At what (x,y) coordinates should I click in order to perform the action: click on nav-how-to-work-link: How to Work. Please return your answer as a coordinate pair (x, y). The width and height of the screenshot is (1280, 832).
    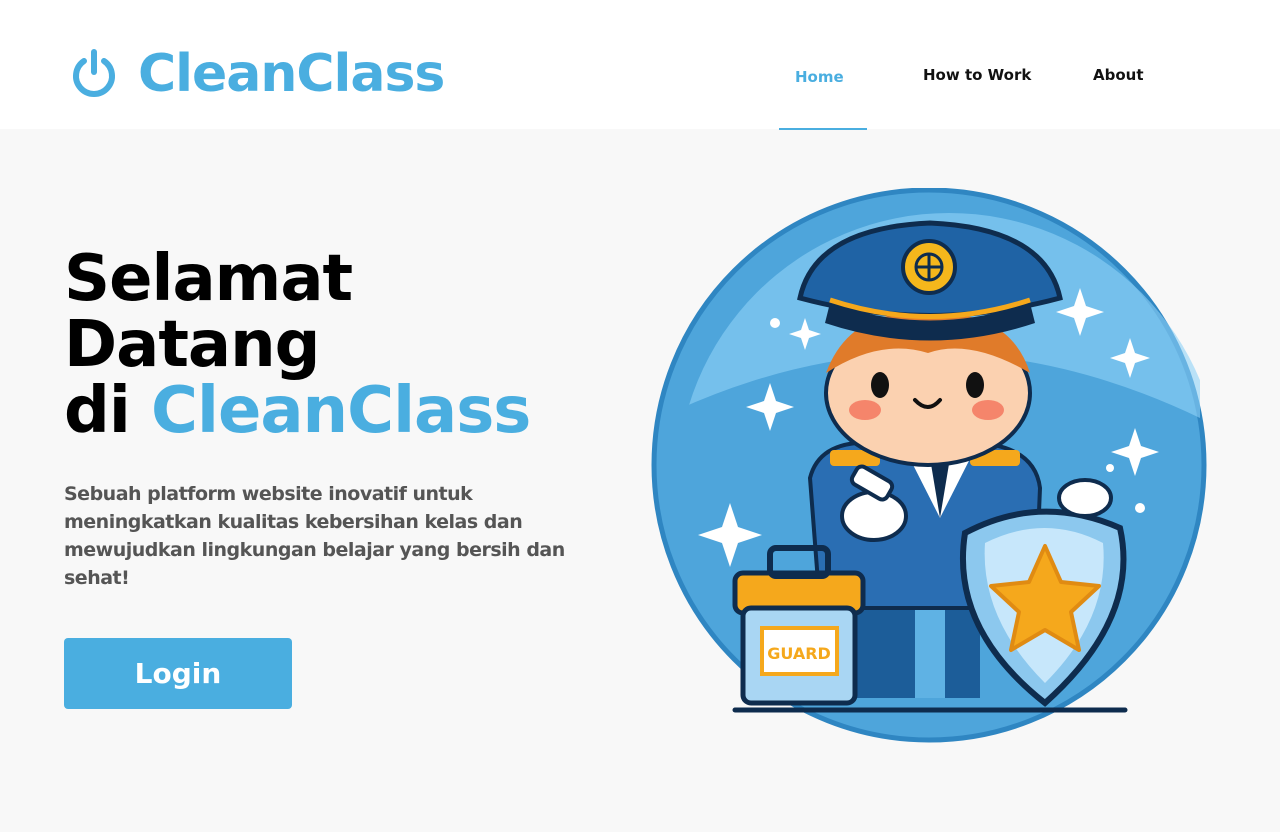
    Looking at the image, I should click on (977, 75).